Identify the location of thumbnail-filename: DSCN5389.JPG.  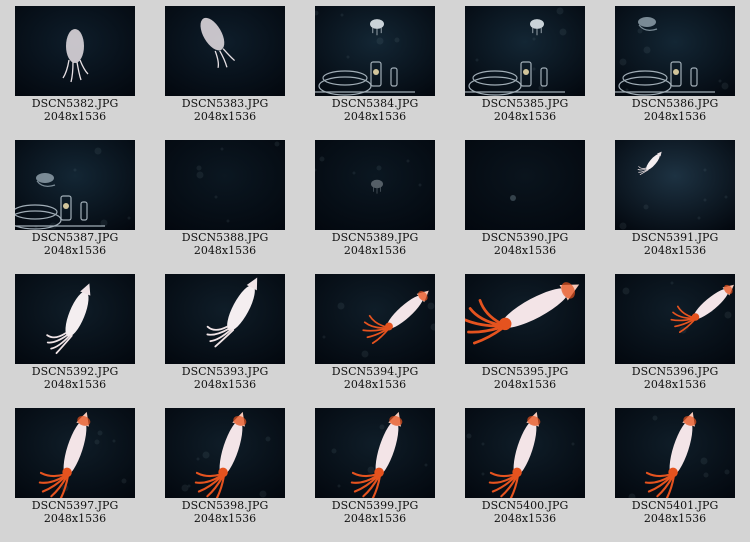
(375, 237).